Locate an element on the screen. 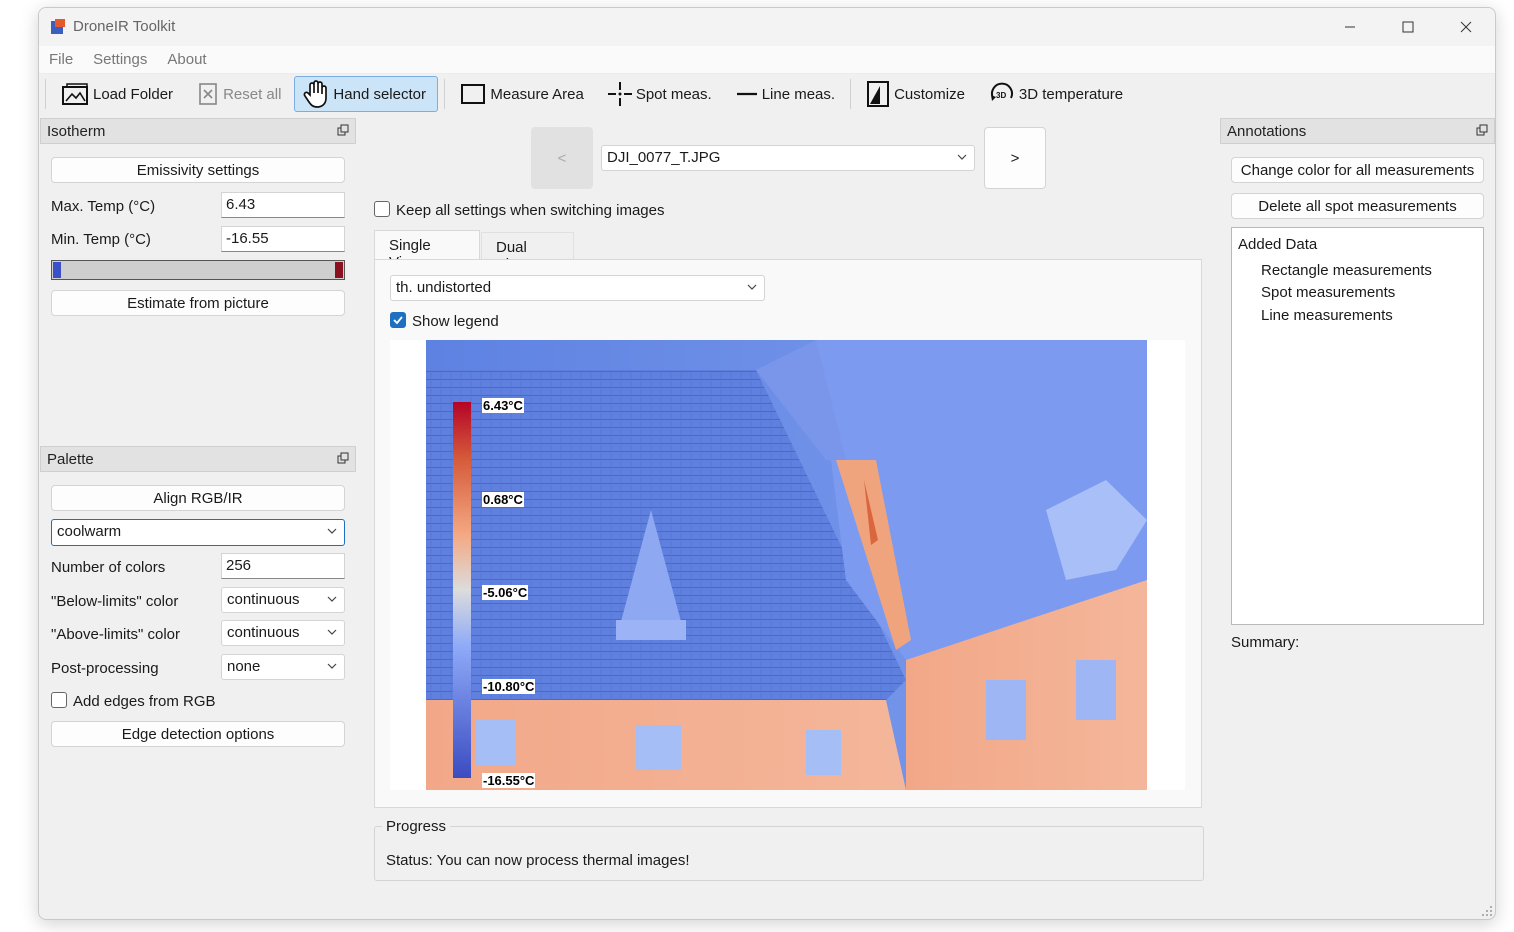  legend-label: 0.68°C is located at coordinates (503, 499).